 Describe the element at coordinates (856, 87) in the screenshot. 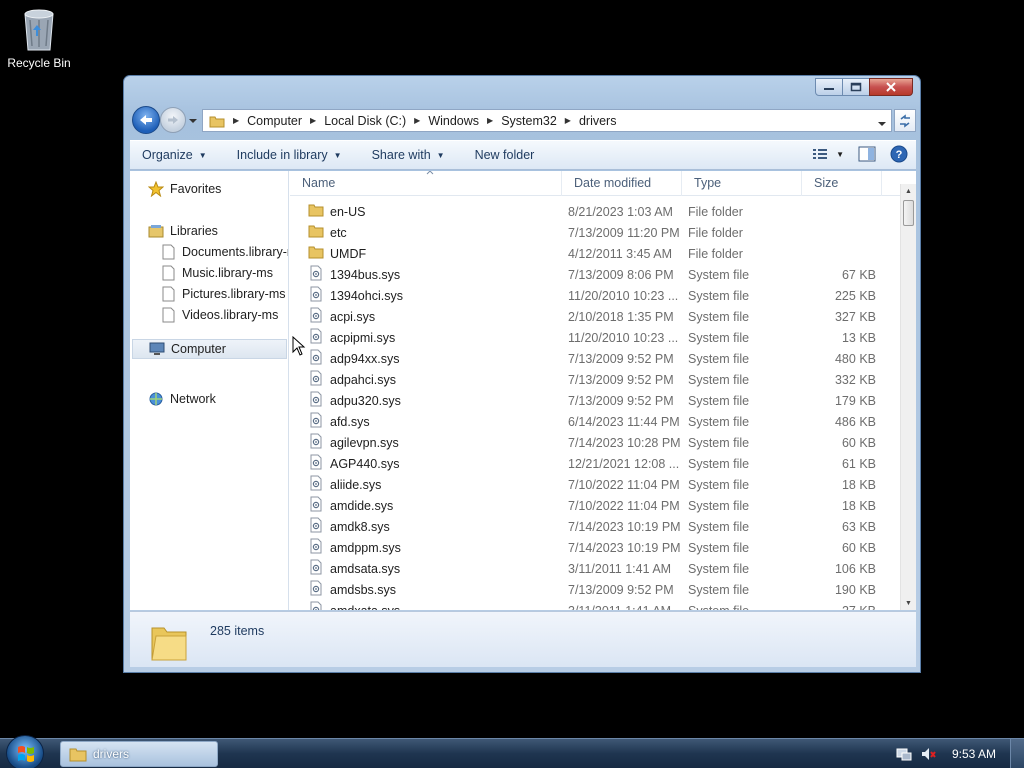

I see `maximize-button` at that location.